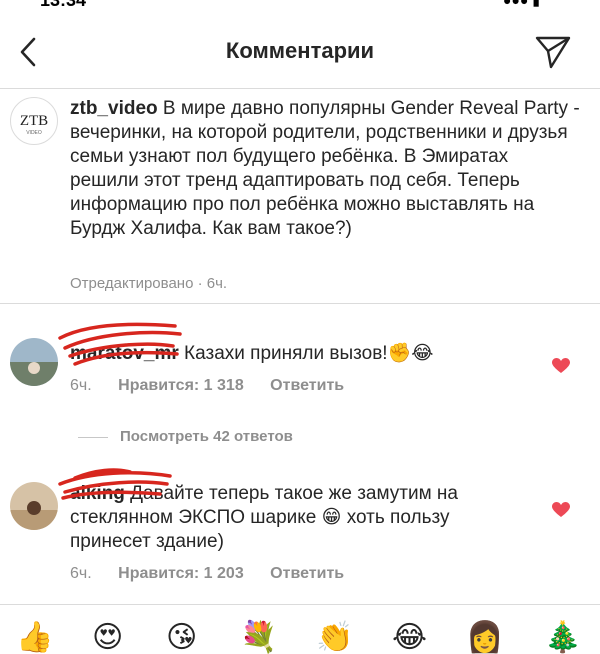  Describe the element at coordinates (300, 5) in the screenshot. I see `status-bar: 13:34 ●●● ▮` at that location.